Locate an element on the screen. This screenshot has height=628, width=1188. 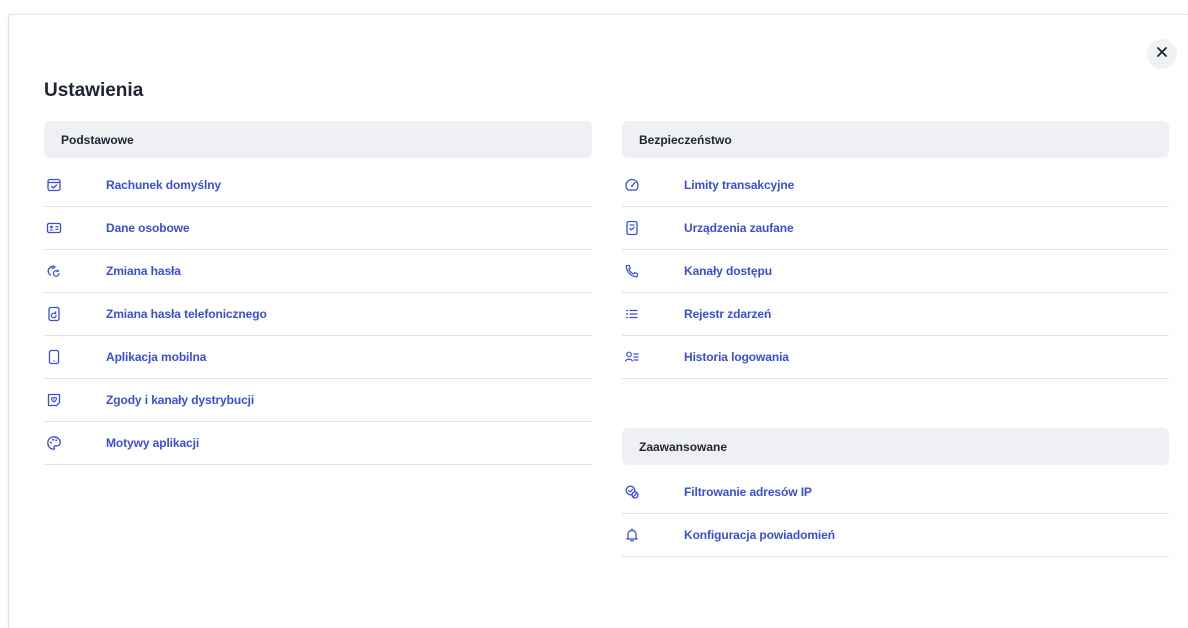
settings-item-mobile-app: Aplikacja mobilna is located at coordinates (318, 357).